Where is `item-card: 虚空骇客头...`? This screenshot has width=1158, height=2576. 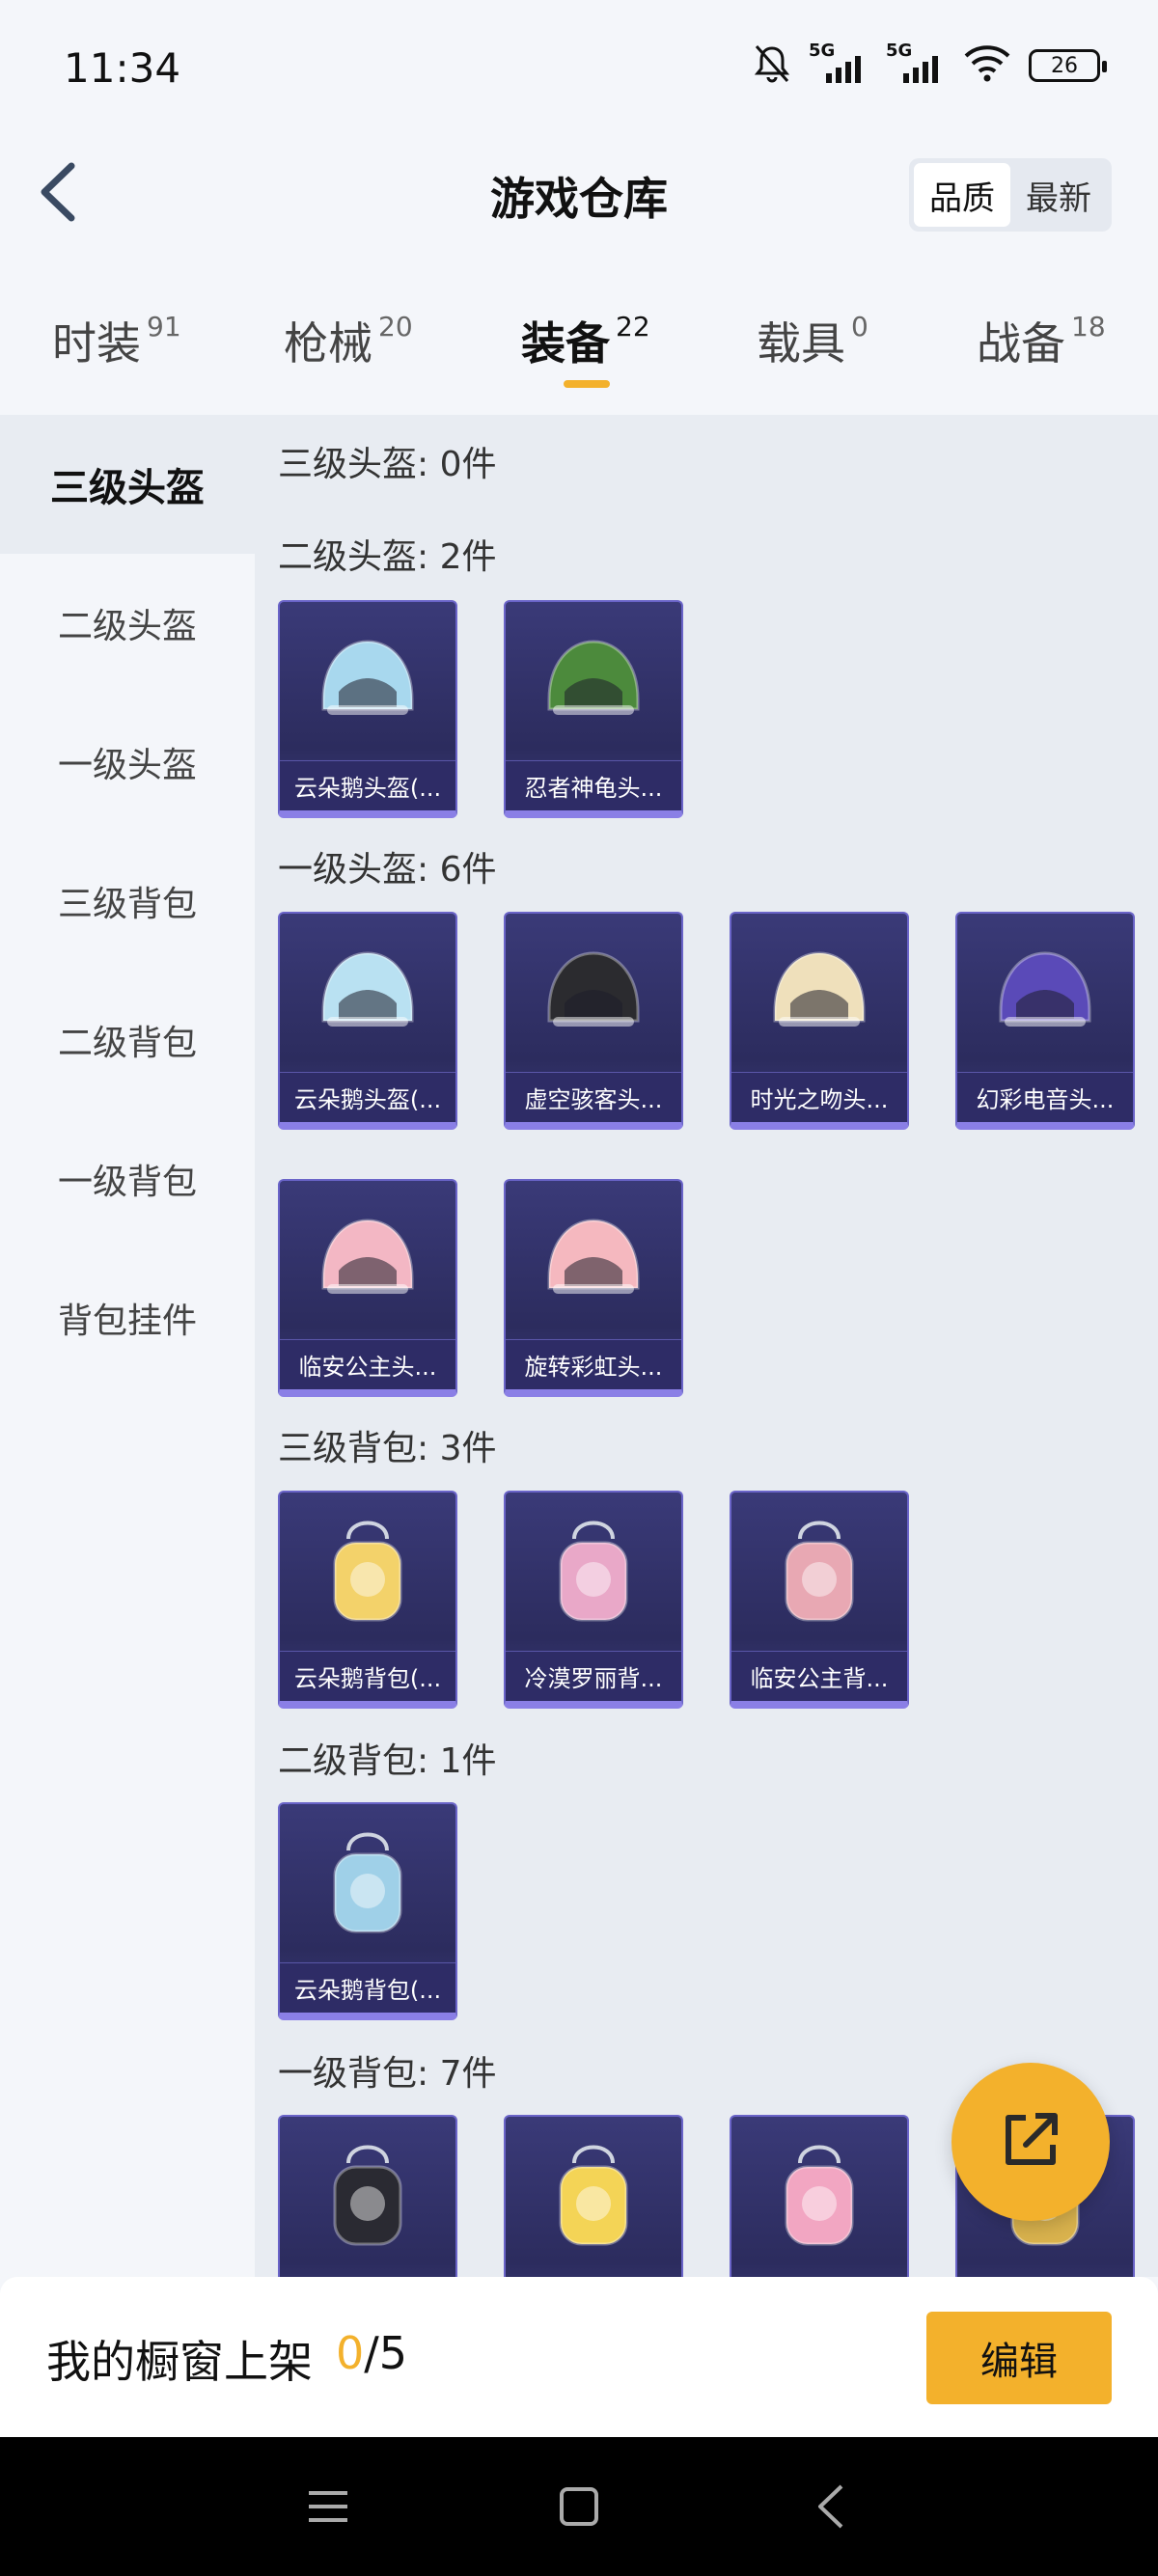 item-card: 虚空骇客头... is located at coordinates (593, 1021).